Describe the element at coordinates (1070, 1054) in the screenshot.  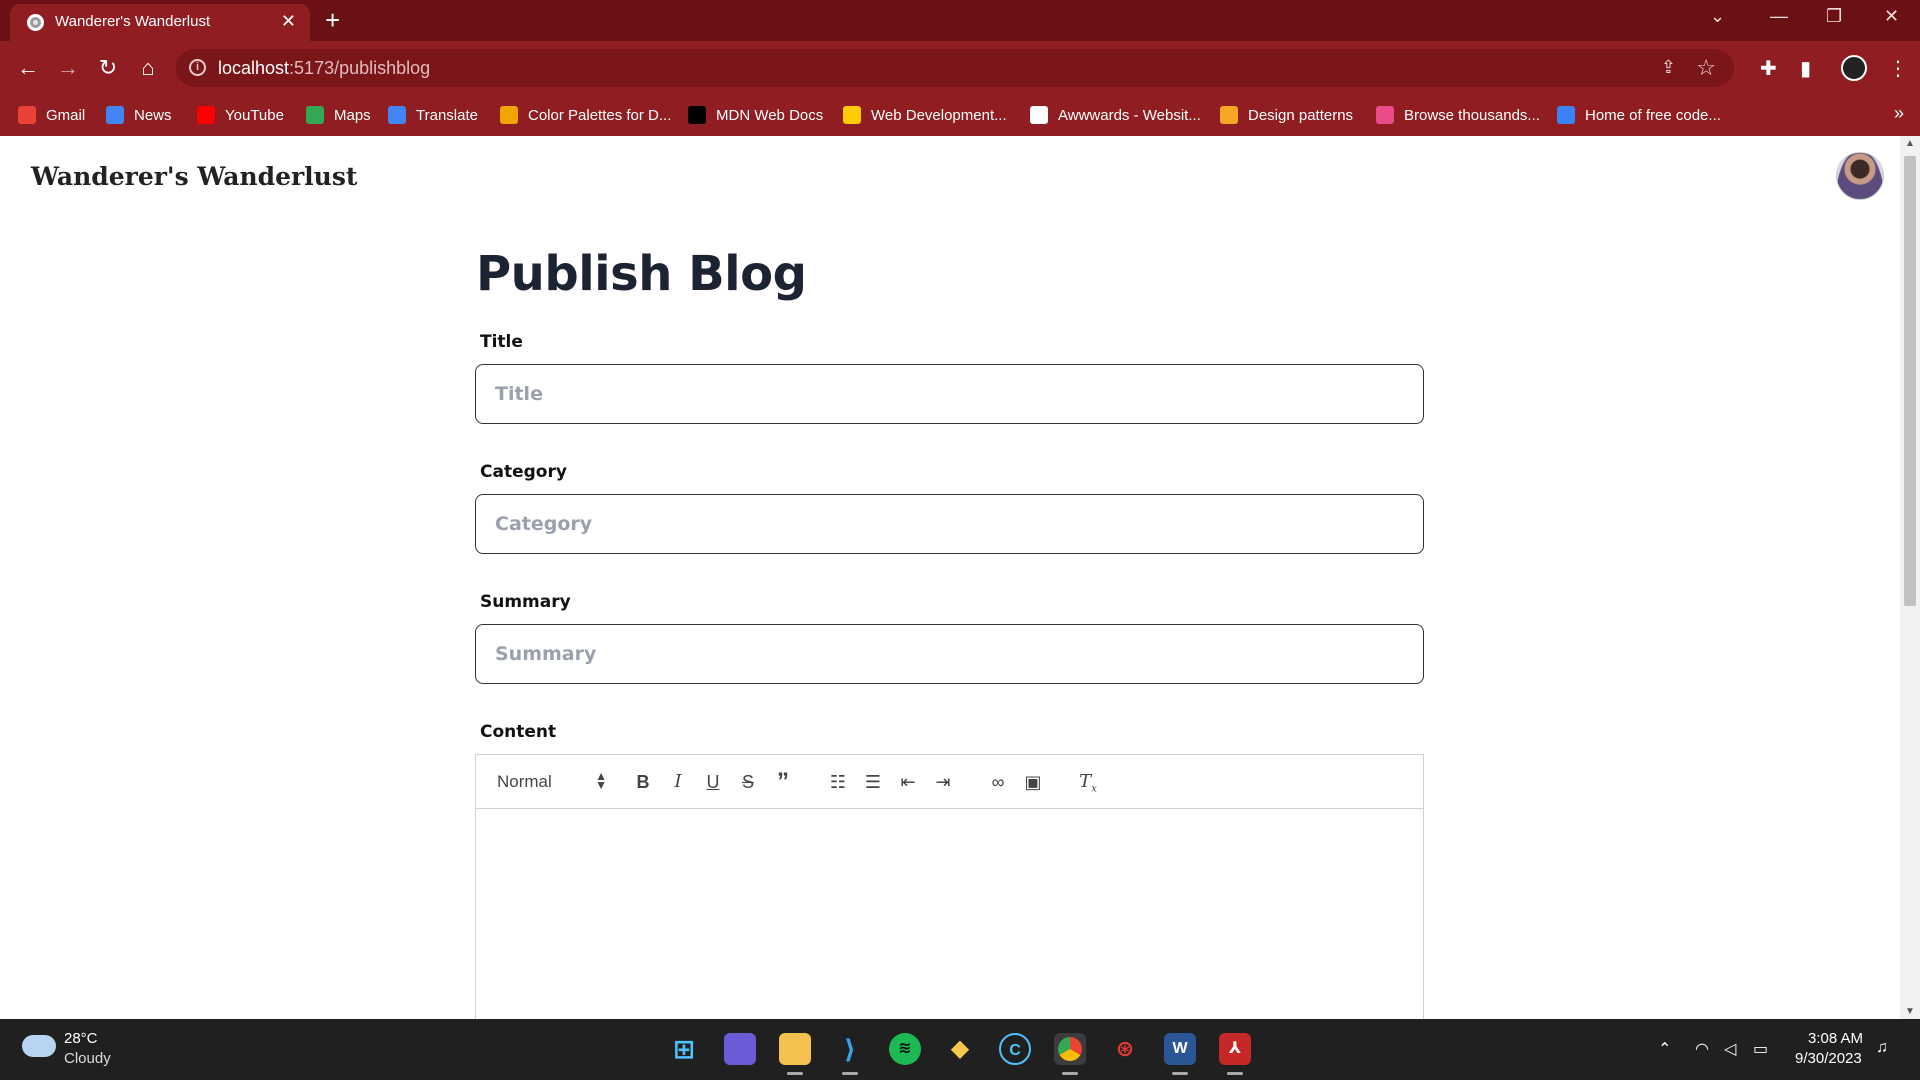
I see `chrome-icon` at that location.